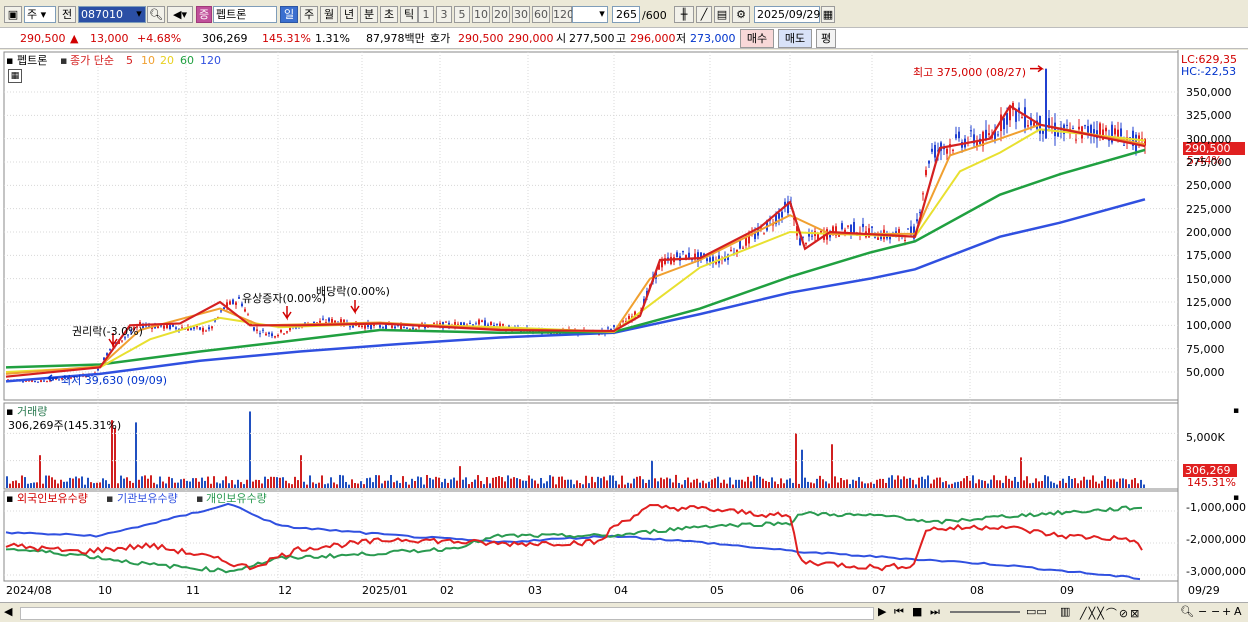 The image size is (1248, 622). I want to click on gear-icon: ⚙, so click(741, 14).